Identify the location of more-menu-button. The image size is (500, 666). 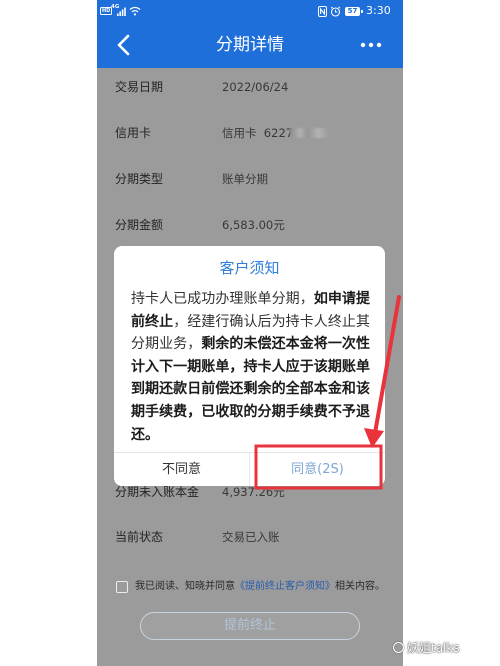
(372, 45).